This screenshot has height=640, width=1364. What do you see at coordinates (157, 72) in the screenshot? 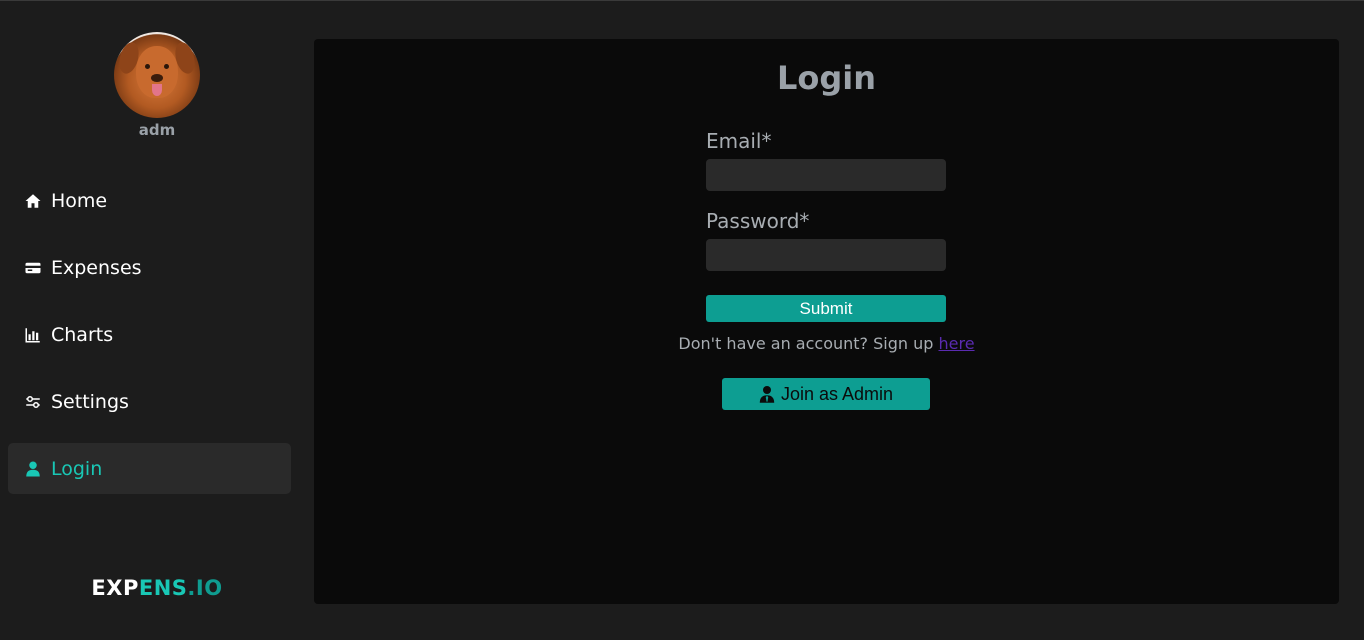
I see `avatar-face` at bounding box center [157, 72].